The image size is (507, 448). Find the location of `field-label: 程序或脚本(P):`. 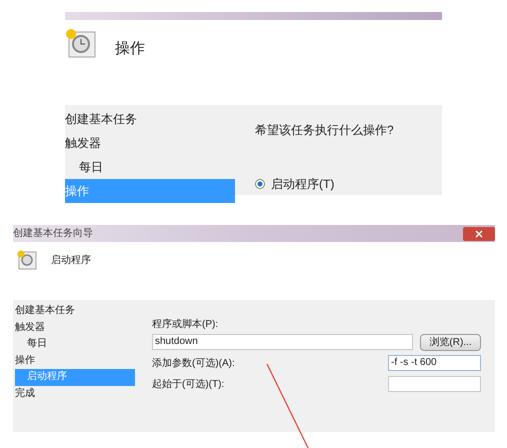

field-label: 程序或脚本(P): is located at coordinates (186, 325).